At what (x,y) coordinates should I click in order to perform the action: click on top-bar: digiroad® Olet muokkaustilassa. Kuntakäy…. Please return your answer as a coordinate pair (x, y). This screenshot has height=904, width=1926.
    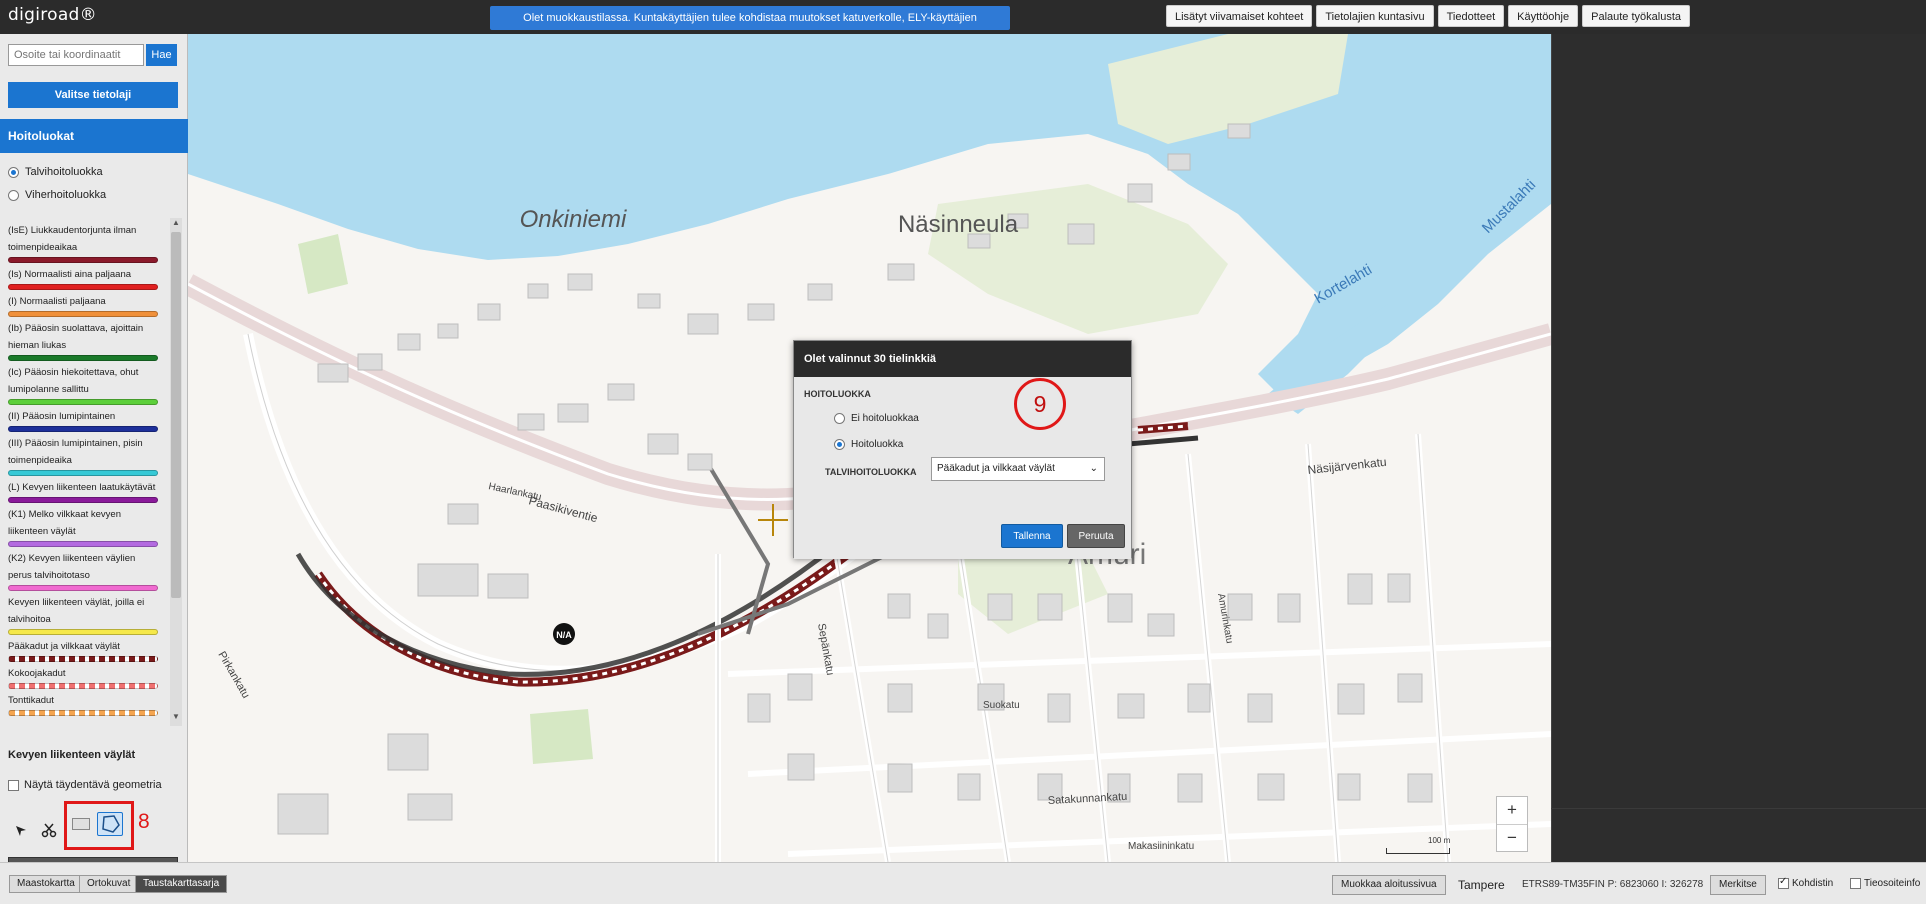
    Looking at the image, I should click on (963, 24).